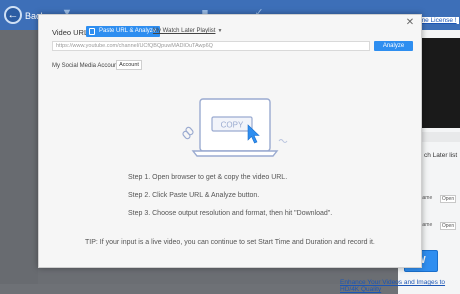  What do you see at coordinates (129, 65) in the screenshot?
I see `account-button: Account` at bounding box center [129, 65].